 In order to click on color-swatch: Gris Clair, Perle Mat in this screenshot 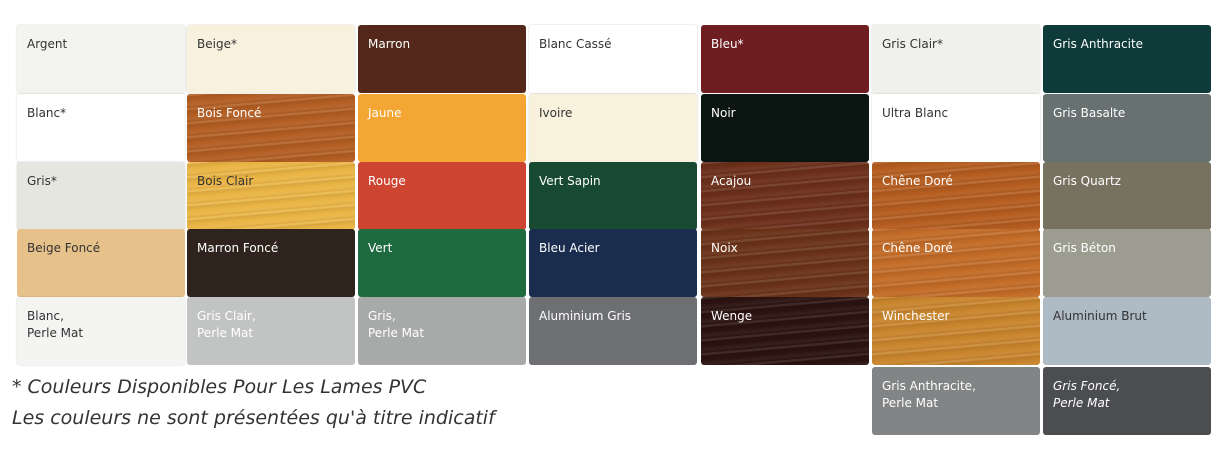, I will do `click(271, 331)`.